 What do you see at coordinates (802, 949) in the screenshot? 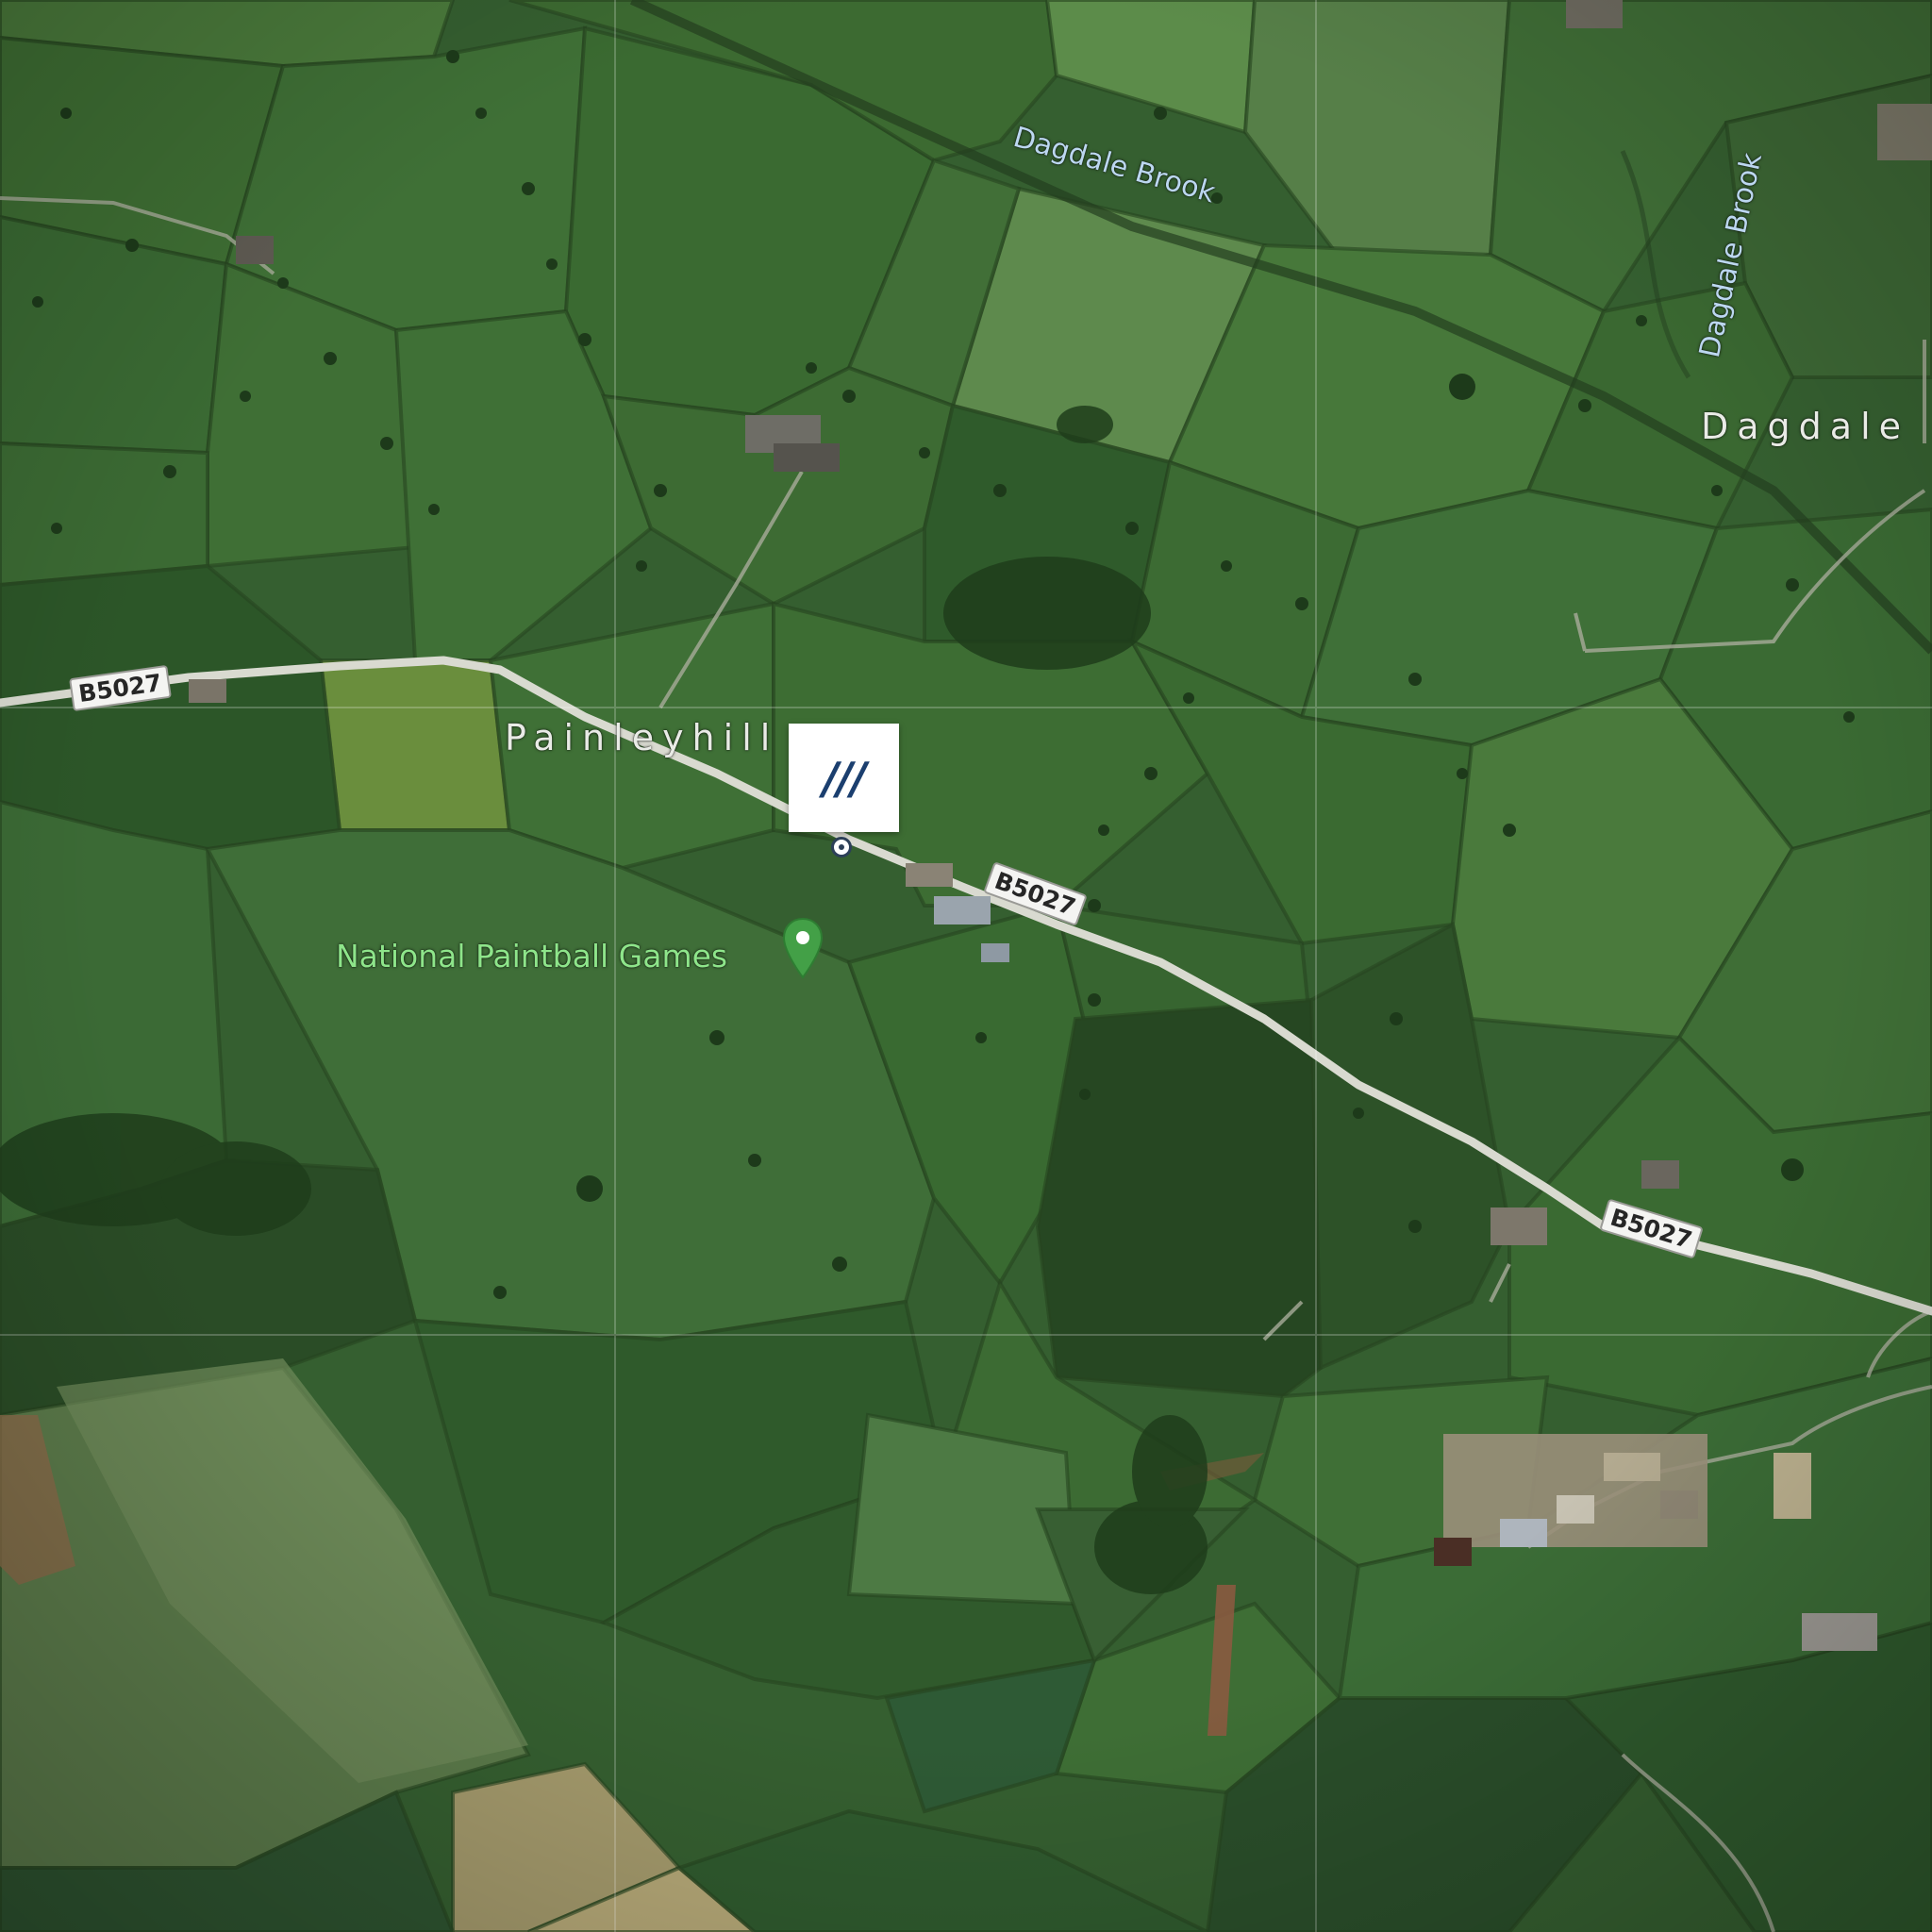
I see `location-pin-icon` at bounding box center [802, 949].